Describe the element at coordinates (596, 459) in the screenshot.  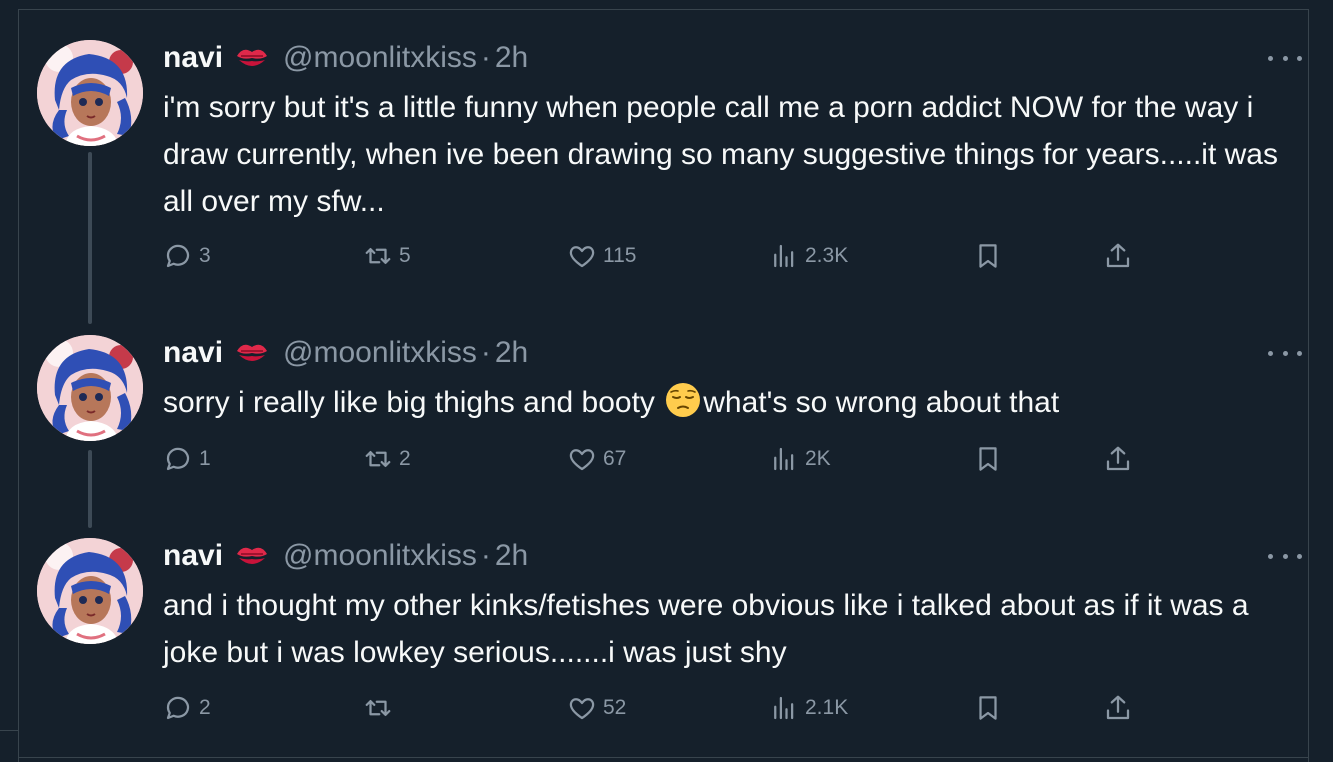
I see `like-button: 67` at that location.